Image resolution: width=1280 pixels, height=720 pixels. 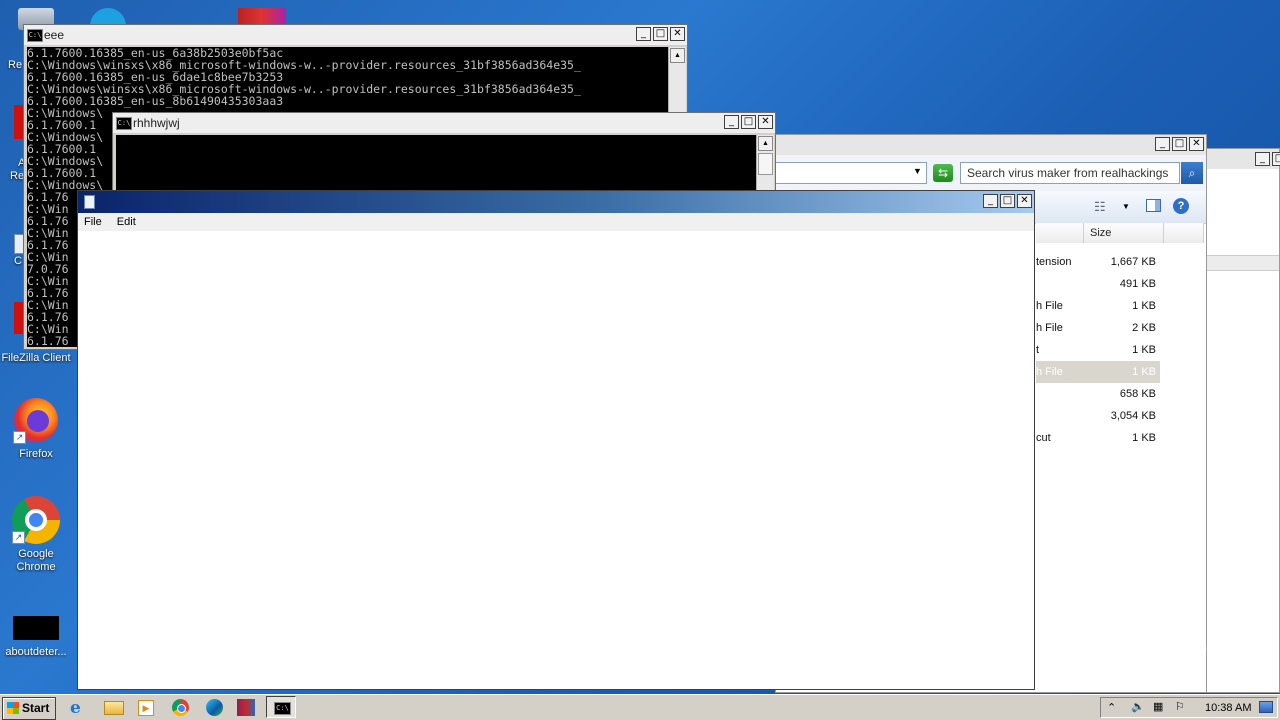 What do you see at coordinates (36, 520) in the screenshot?
I see `chrome-icon: ↗` at bounding box center [36, 520].